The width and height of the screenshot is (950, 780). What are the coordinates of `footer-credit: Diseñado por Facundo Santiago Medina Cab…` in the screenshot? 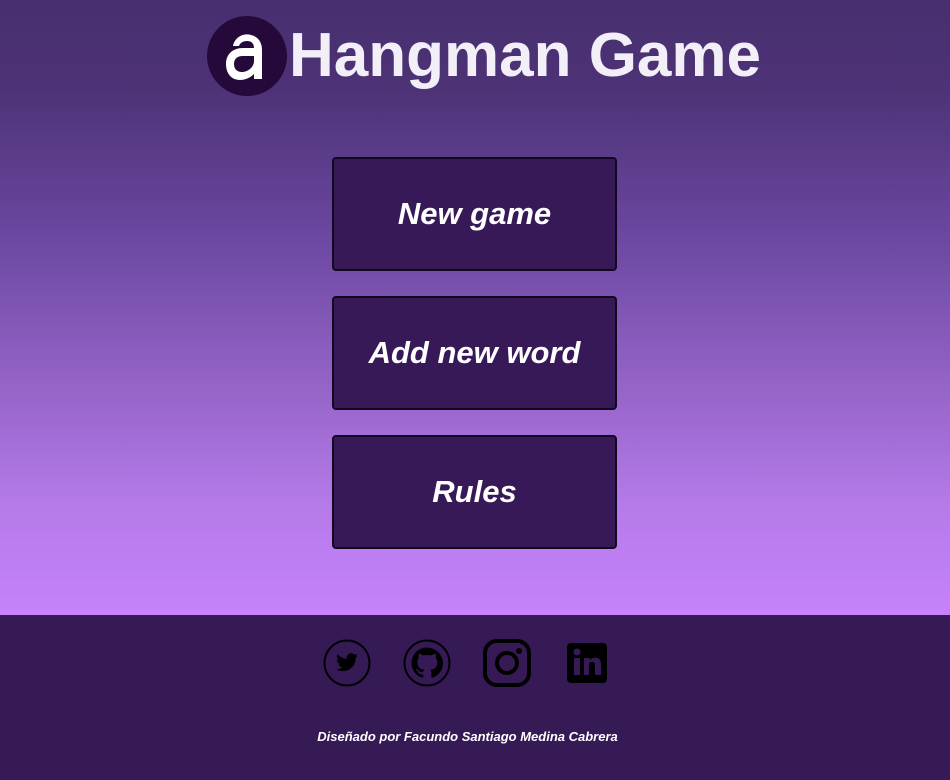 It's located at (467, 736).